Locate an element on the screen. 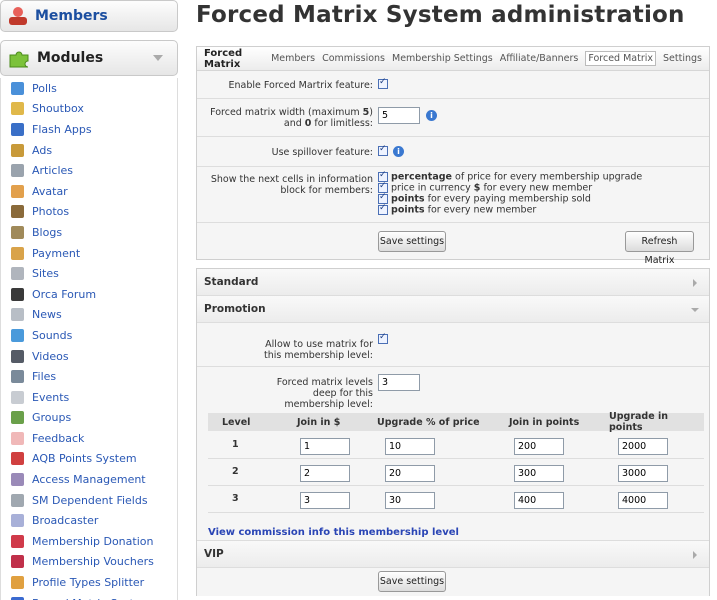  sidebar-item: Profile Types Splitter is located at coordinates (89, 582).